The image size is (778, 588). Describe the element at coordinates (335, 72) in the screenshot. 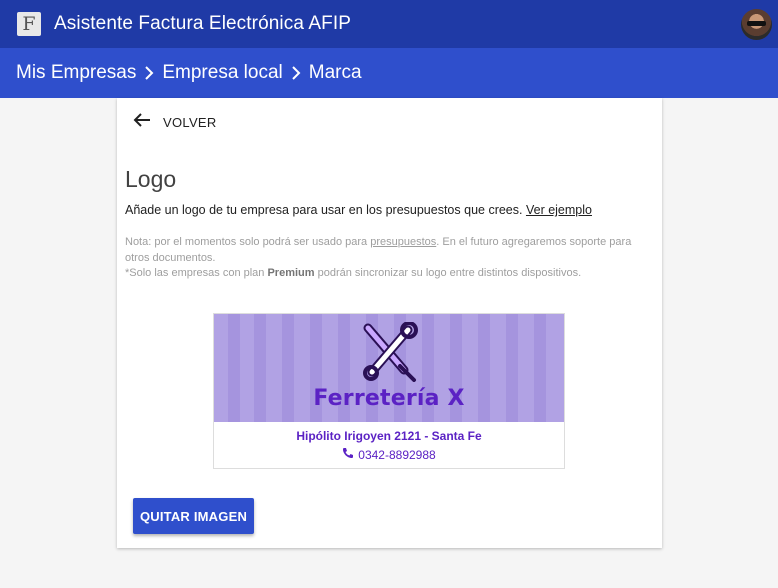

I see `breadcrumb-item-marca: Marca` at that location.